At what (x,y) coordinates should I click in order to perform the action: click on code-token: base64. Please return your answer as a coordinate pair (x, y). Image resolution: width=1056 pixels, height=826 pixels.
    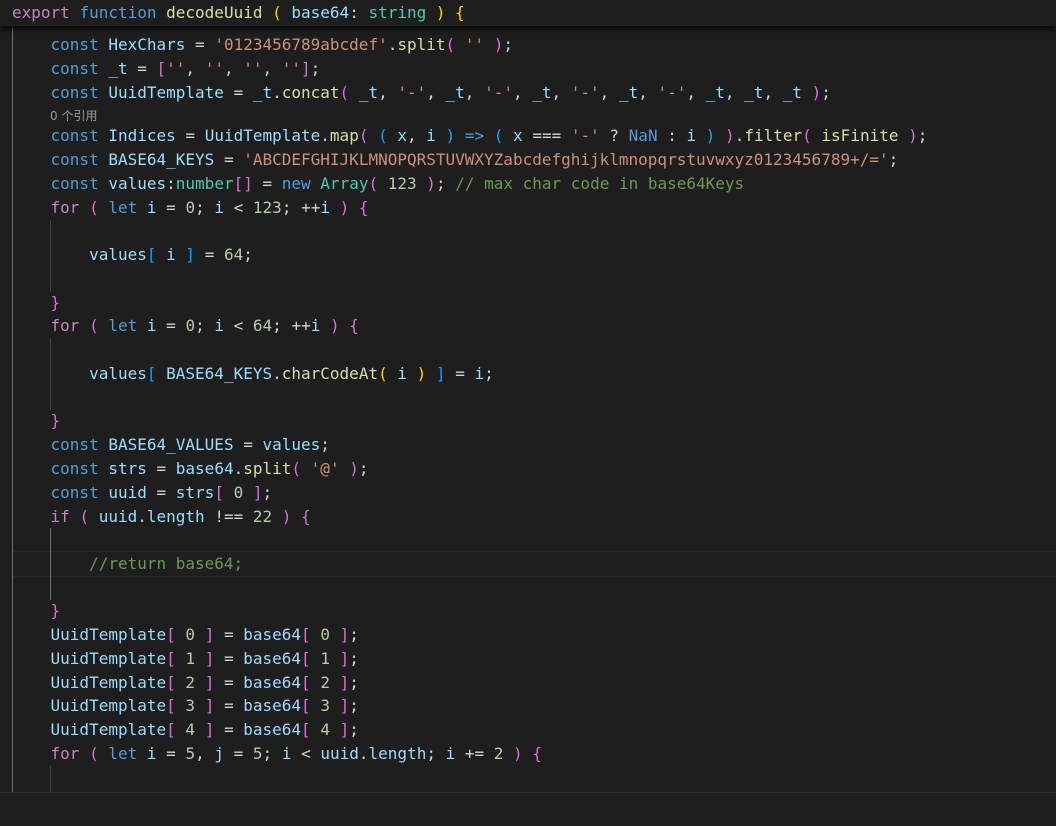
    Looking at the image, I should click on (272, 705).